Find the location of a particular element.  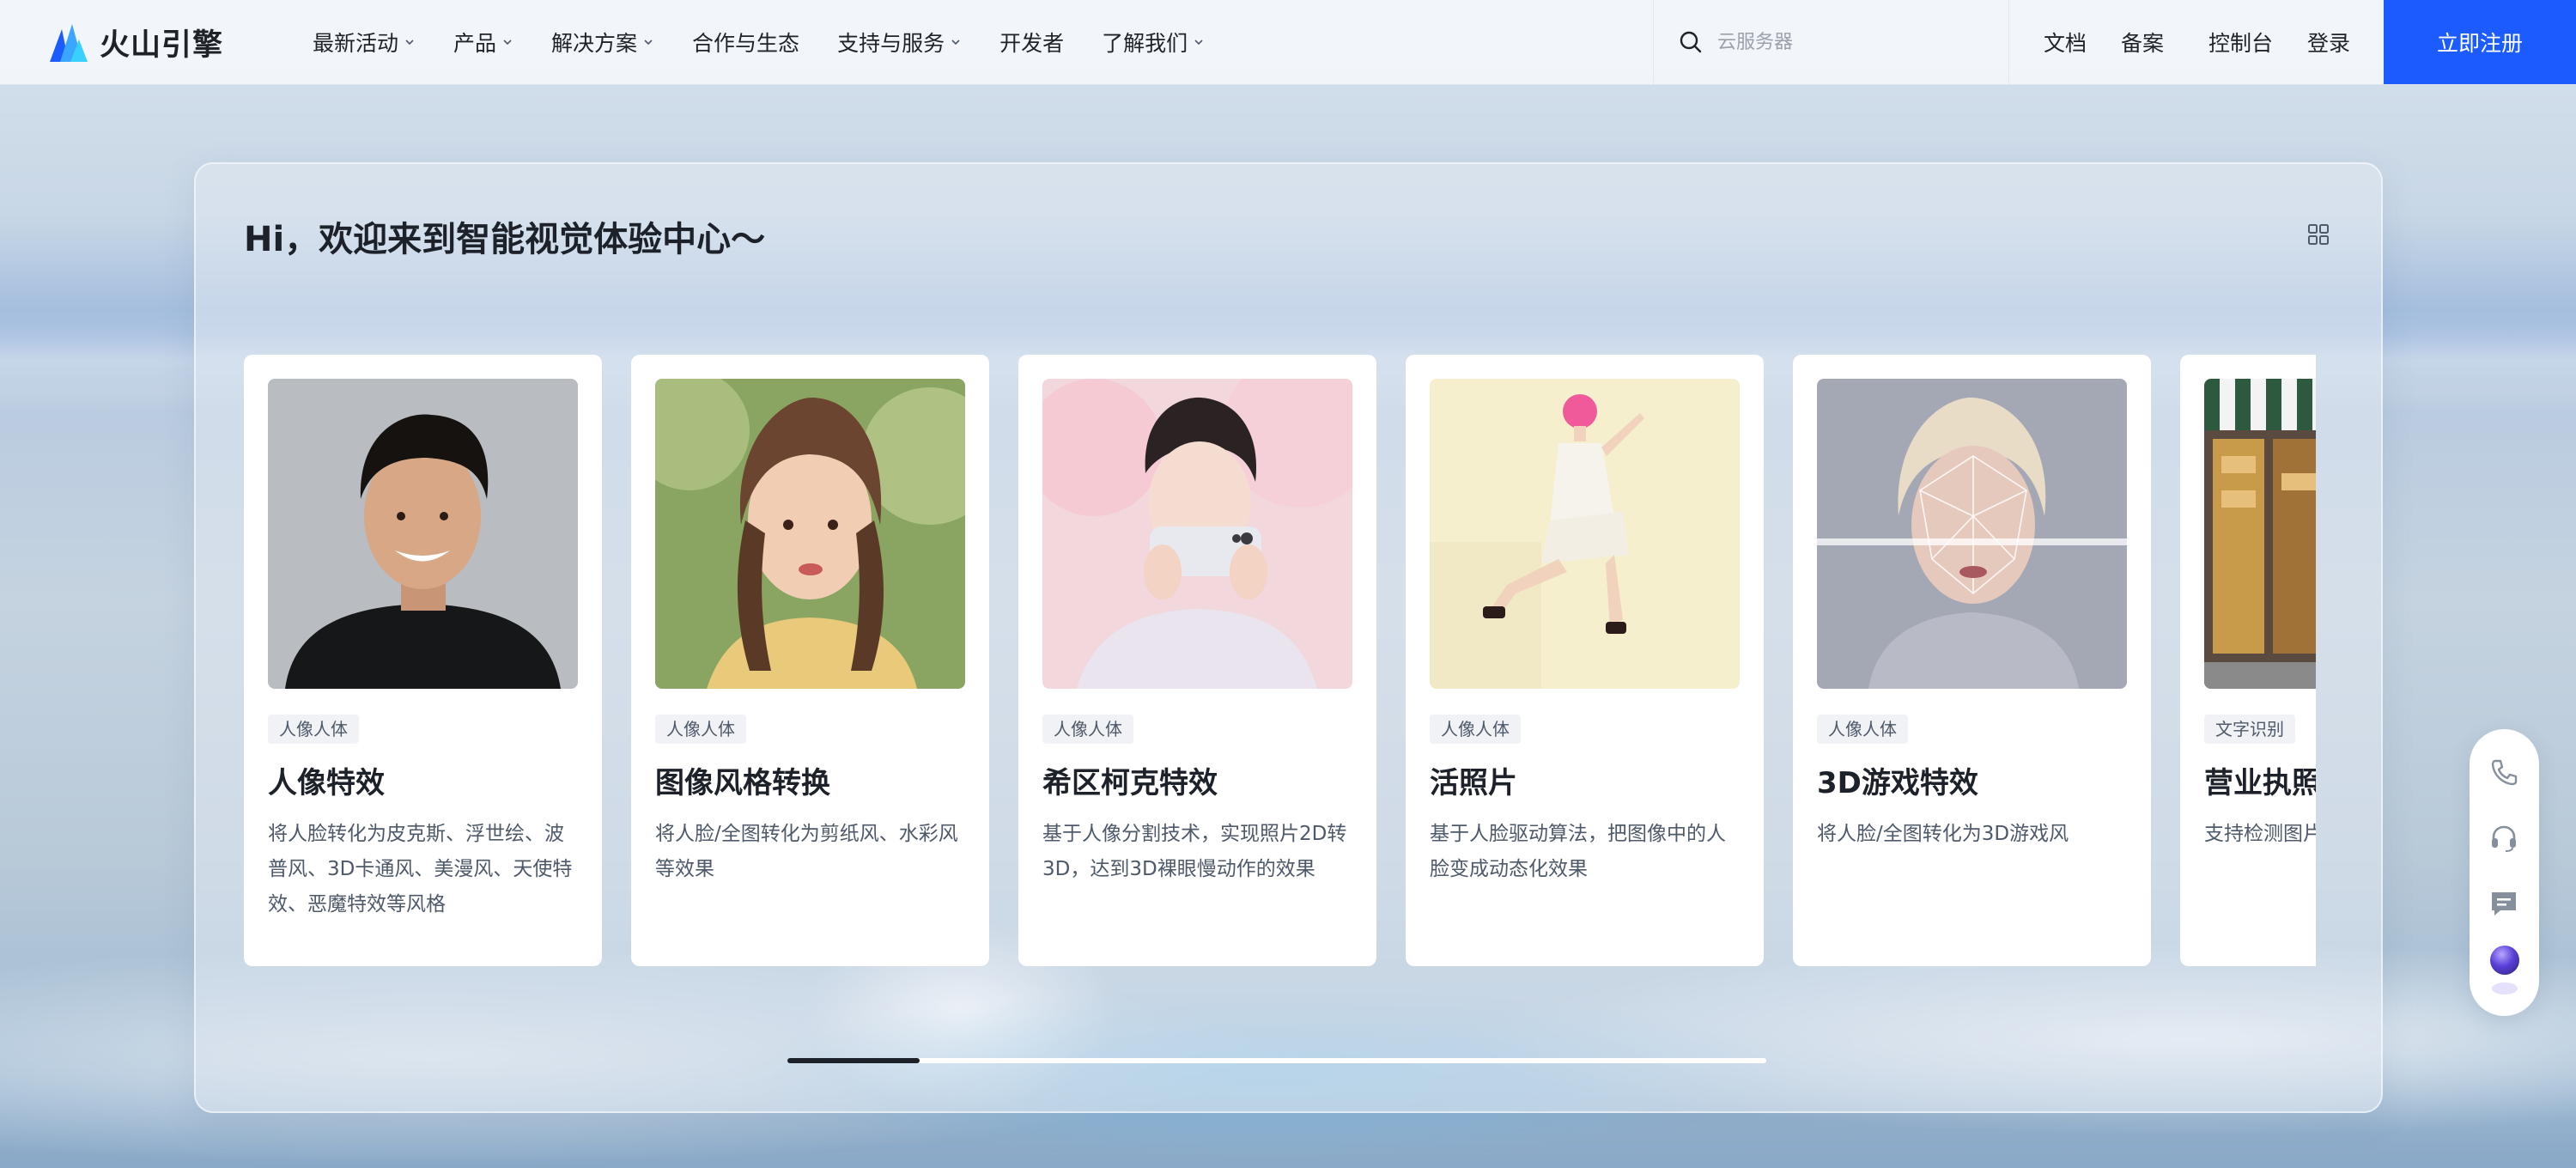

category-tag: 文字识别 is located at coordinates (2250, 729).